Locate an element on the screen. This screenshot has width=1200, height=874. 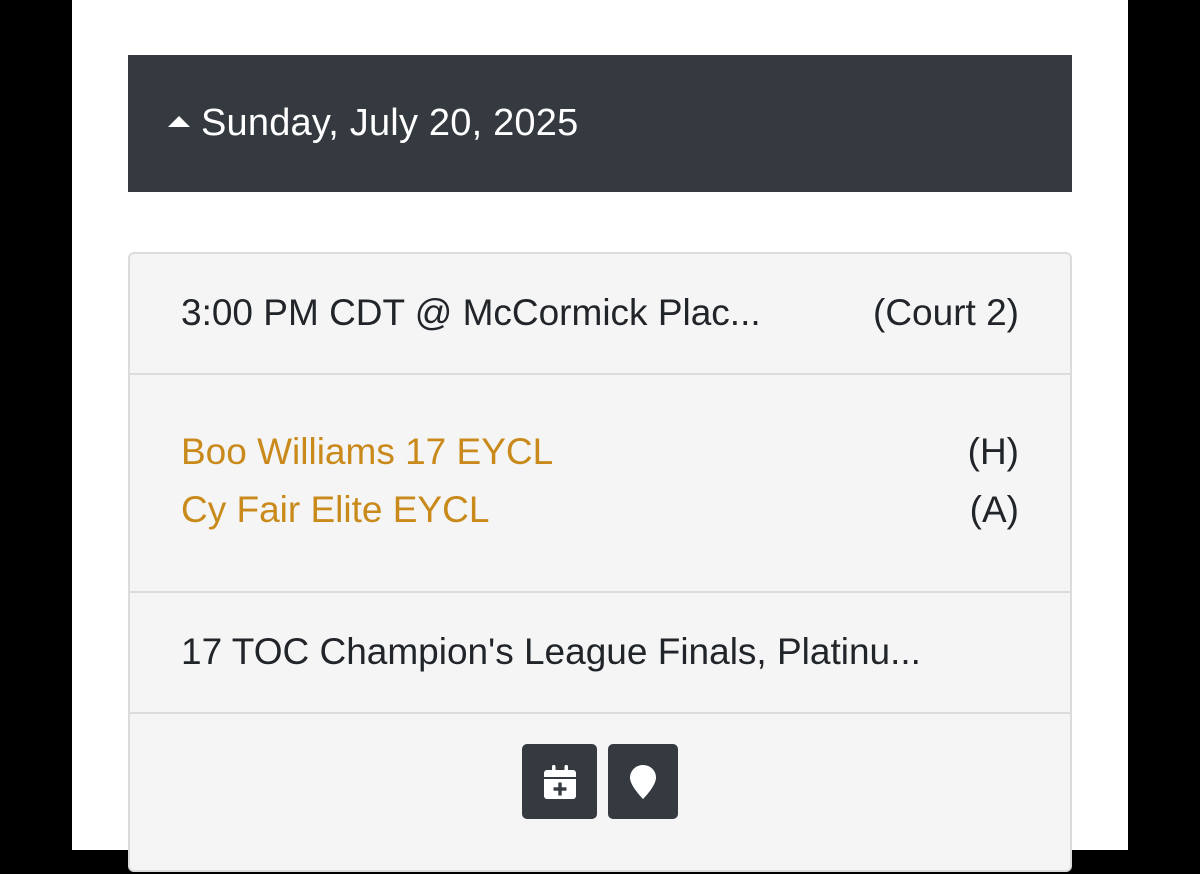
team-row: Boo Williams 17 EYCL (H) is located at coordinates (600, 452).